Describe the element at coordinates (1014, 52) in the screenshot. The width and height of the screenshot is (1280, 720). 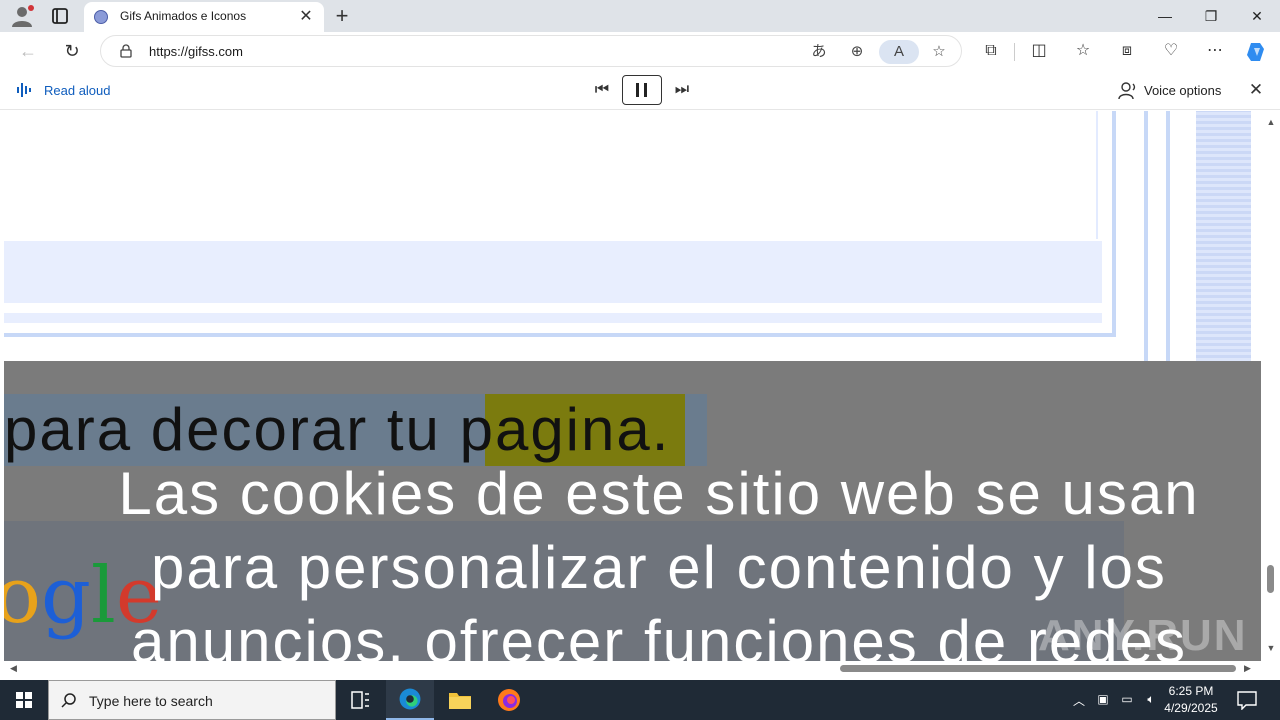
I see `toolbar-separator` at that location.